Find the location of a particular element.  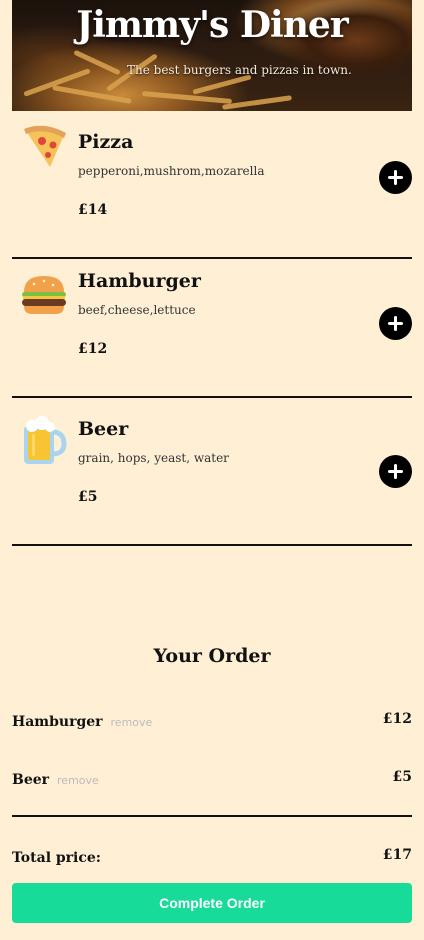

item-name: Beer is located at coordinates (103, 429).